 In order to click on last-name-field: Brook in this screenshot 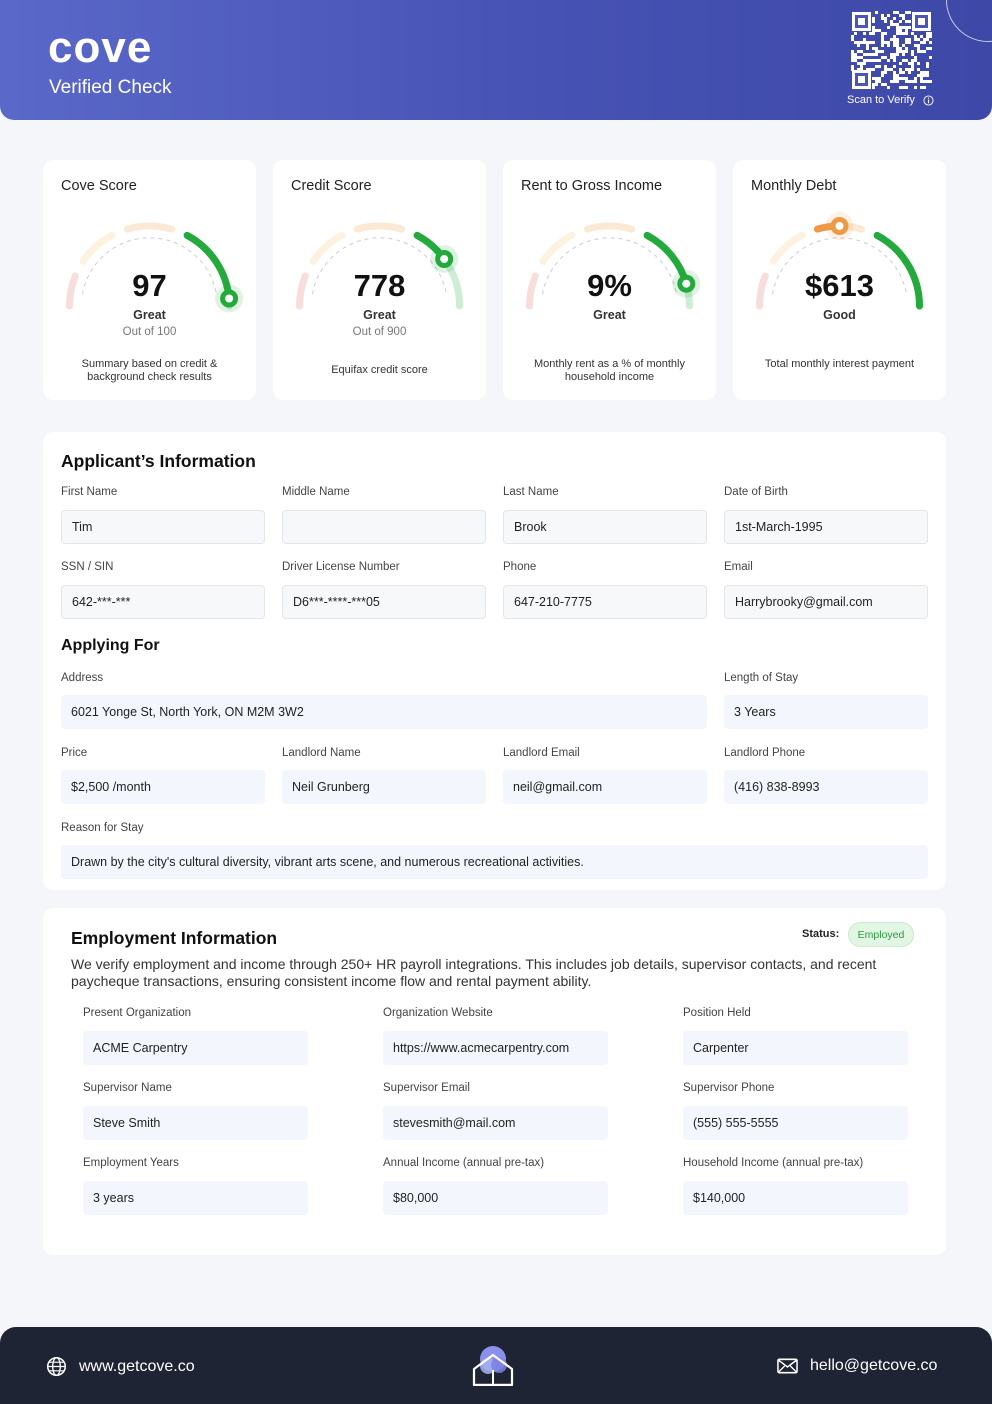, I will do `click(605, 527)`.